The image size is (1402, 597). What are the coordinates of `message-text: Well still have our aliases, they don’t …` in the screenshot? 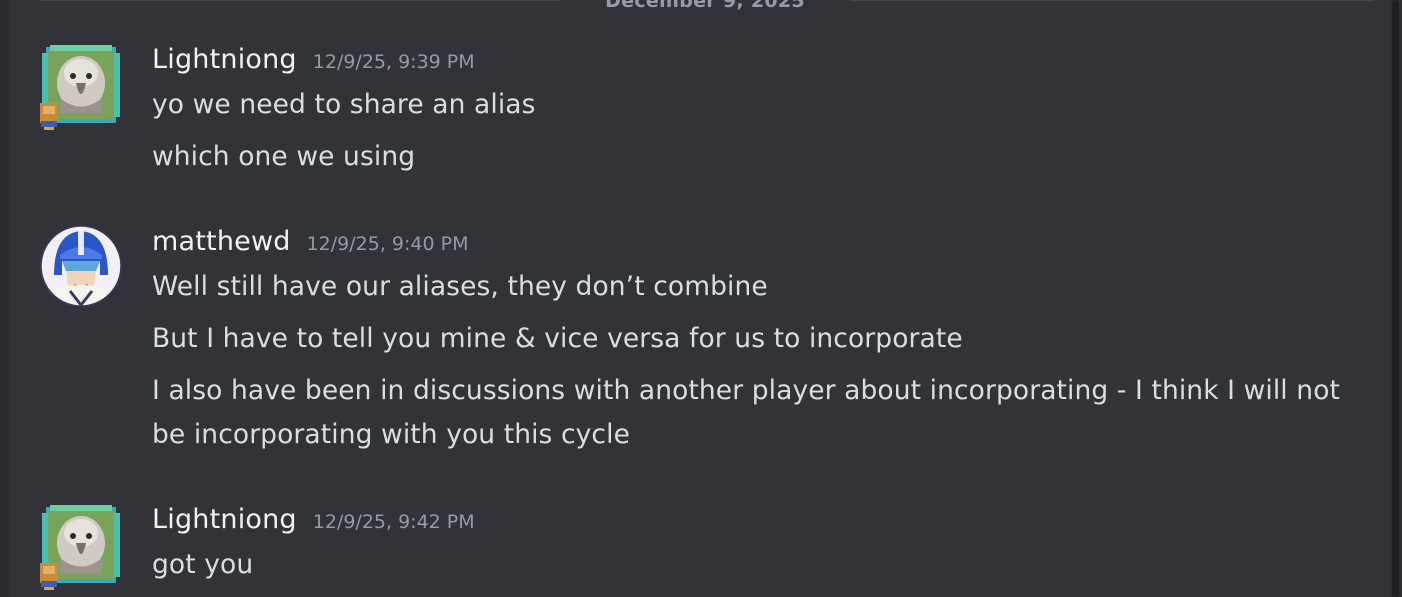 It's located at (460, 286).